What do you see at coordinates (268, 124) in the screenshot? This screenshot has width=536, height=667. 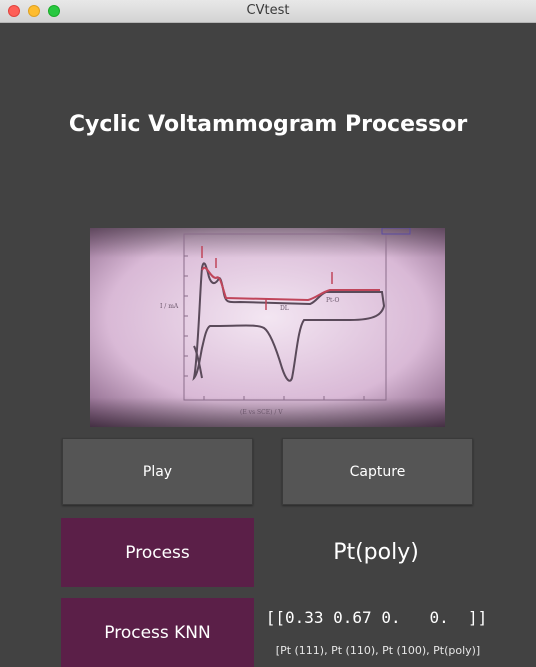 I see `app-title: Cyclic Voltammogram Processor` at bounding box center [268, 124].